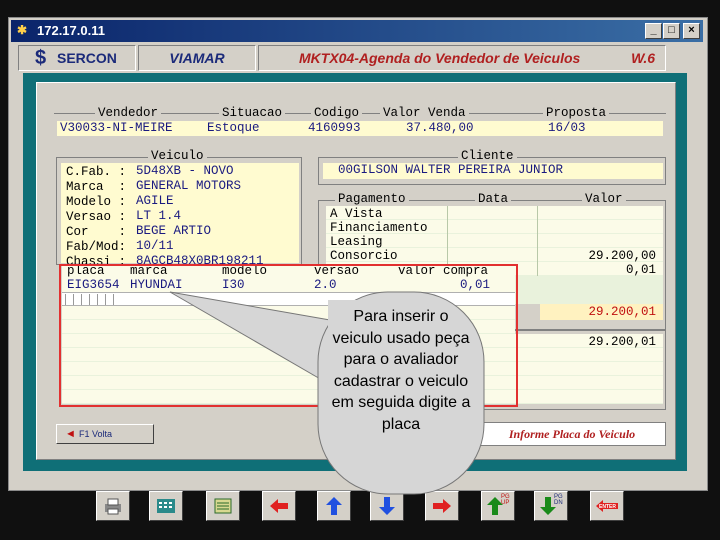  I want to click on window-title: 172.17.0.11, so click(71, 30).